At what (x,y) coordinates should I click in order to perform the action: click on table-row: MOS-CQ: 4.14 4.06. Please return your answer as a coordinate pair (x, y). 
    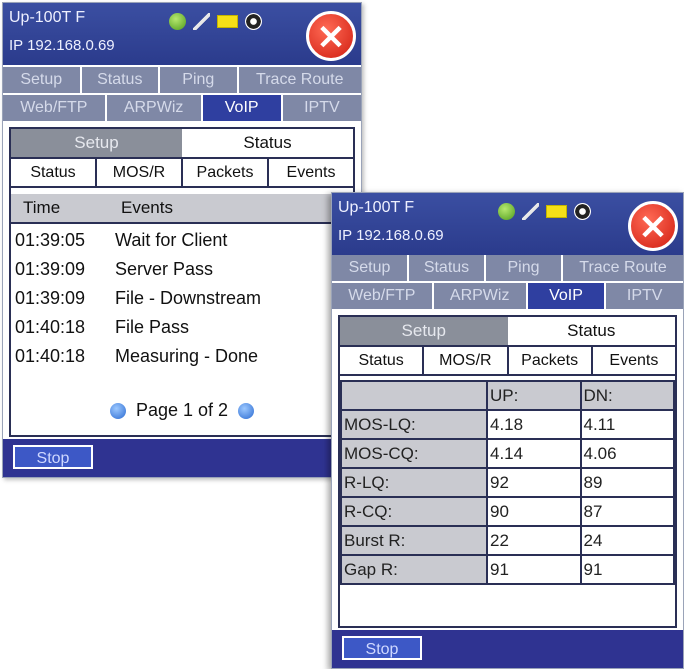
    Looking at the image, I should click on (507, 453).